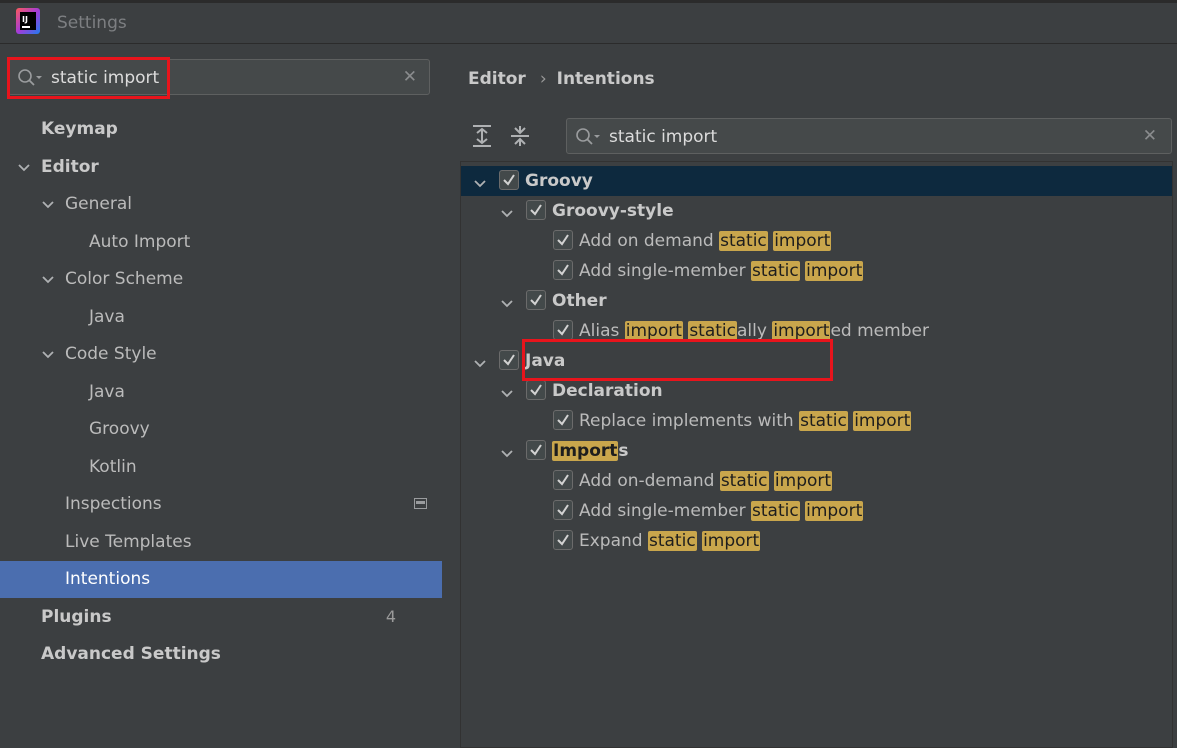 The width and height of the screenshot is (1177, 748). Describe the element at coordinates (607, 391) in the screenshot. I see `intention-label: Declaration` at that location.